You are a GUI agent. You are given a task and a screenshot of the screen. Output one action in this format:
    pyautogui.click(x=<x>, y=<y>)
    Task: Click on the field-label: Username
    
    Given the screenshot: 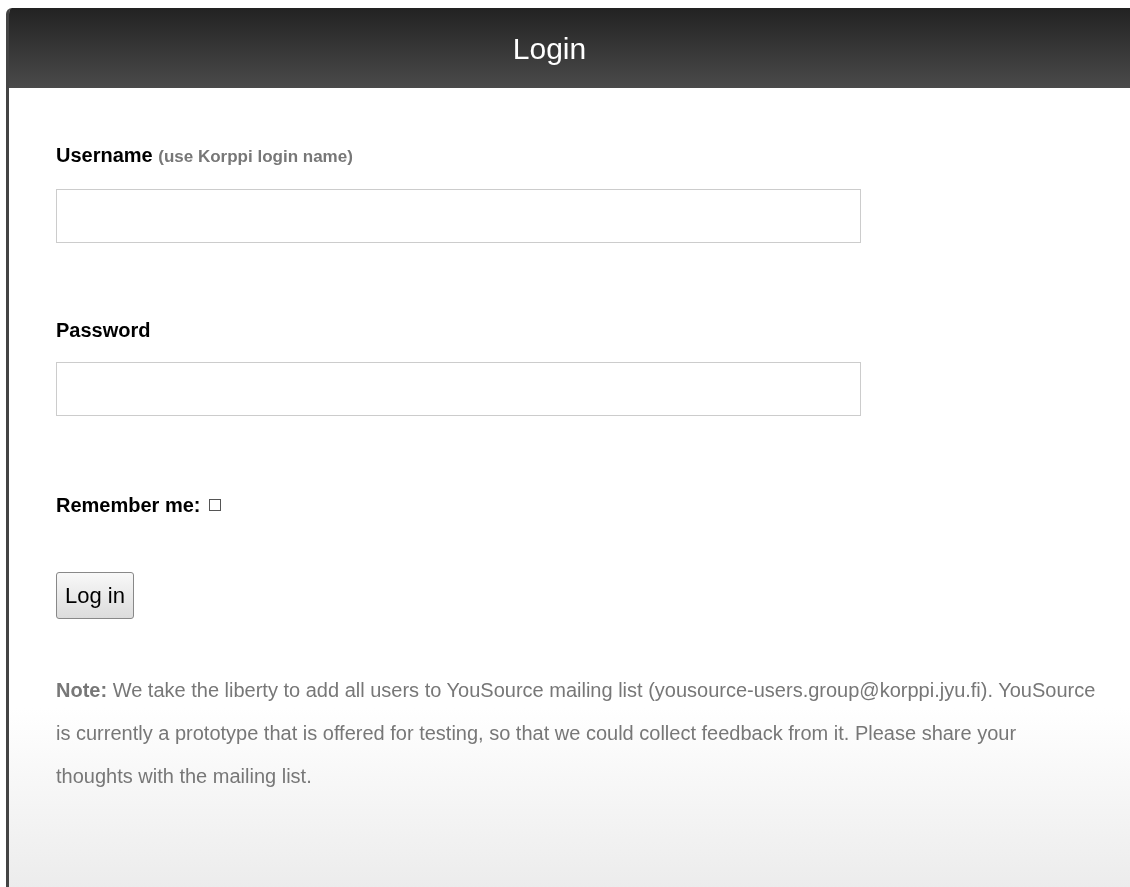 What is the action you would take?
    pyautogui.click(x=104, y=155)
    